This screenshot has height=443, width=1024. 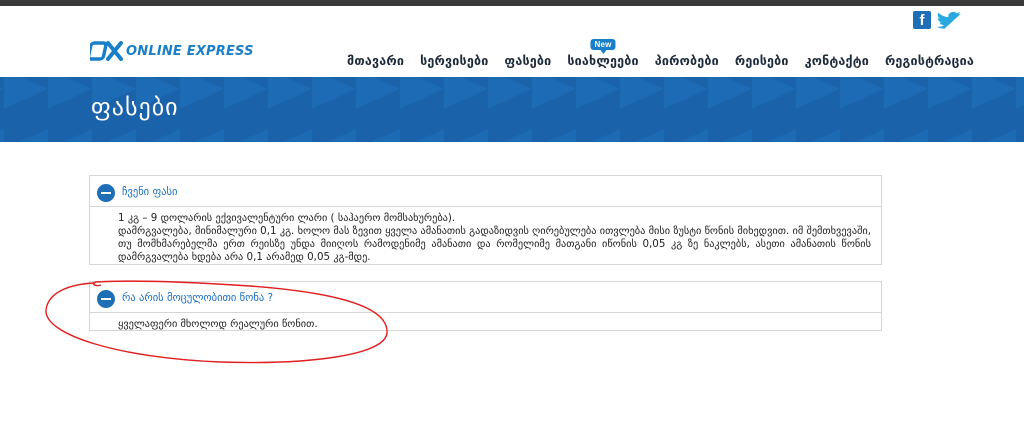 What do you see at coordinates (454, 60) in the screenshot?
I see `nav-item-services: სერვისები` at bounding box center [454, 60].